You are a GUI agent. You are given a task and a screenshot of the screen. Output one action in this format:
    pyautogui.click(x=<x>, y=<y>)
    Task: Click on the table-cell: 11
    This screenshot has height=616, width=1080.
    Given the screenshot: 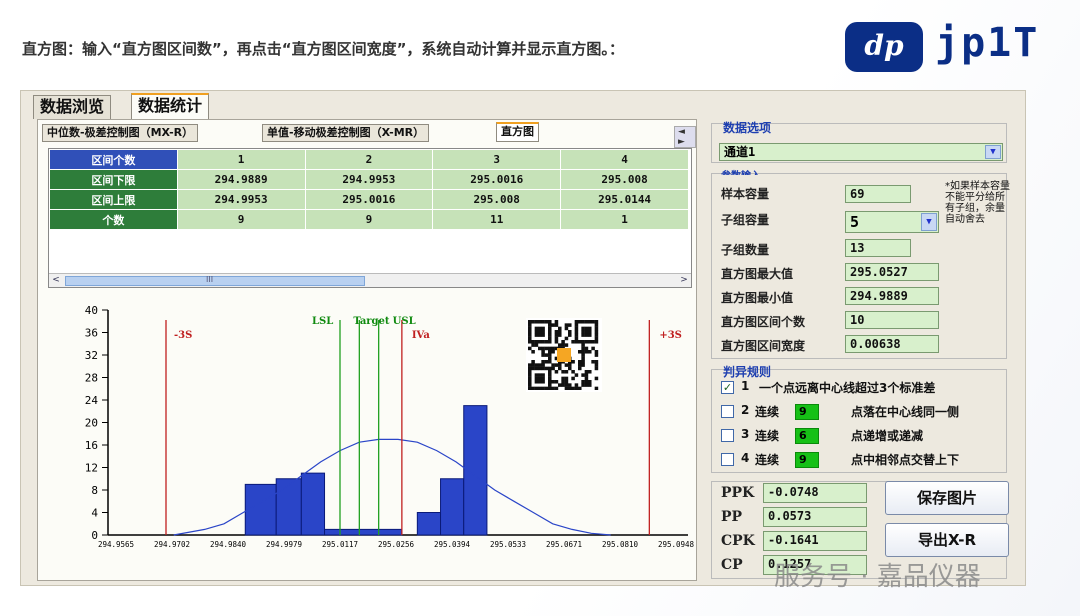 What is the action you would take?
    pyautogui.click(x=497, y=219)
    